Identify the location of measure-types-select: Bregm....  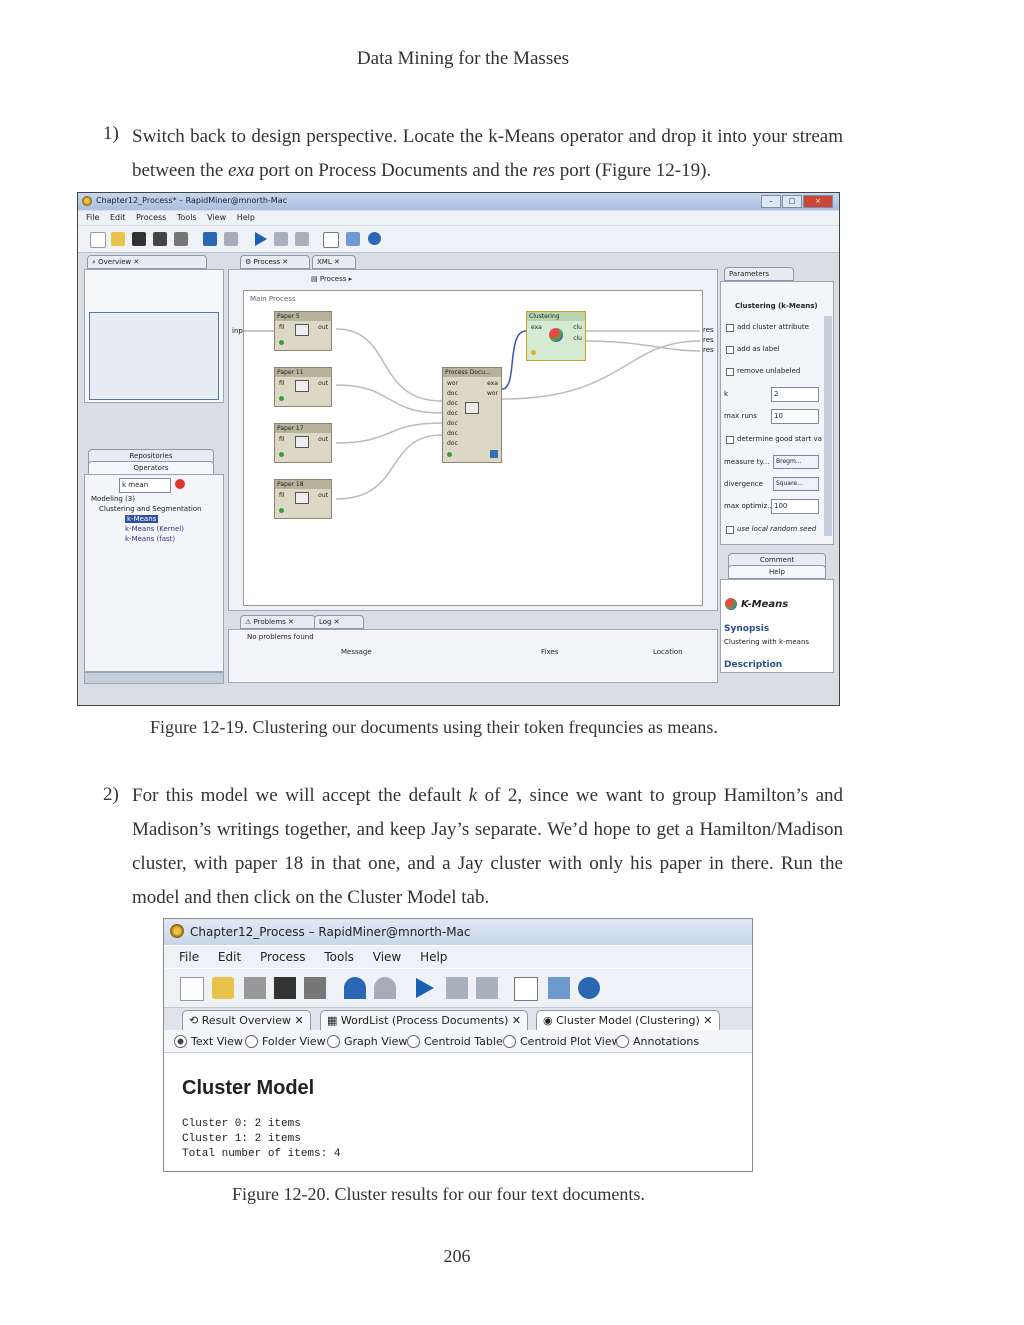
(796, 462).